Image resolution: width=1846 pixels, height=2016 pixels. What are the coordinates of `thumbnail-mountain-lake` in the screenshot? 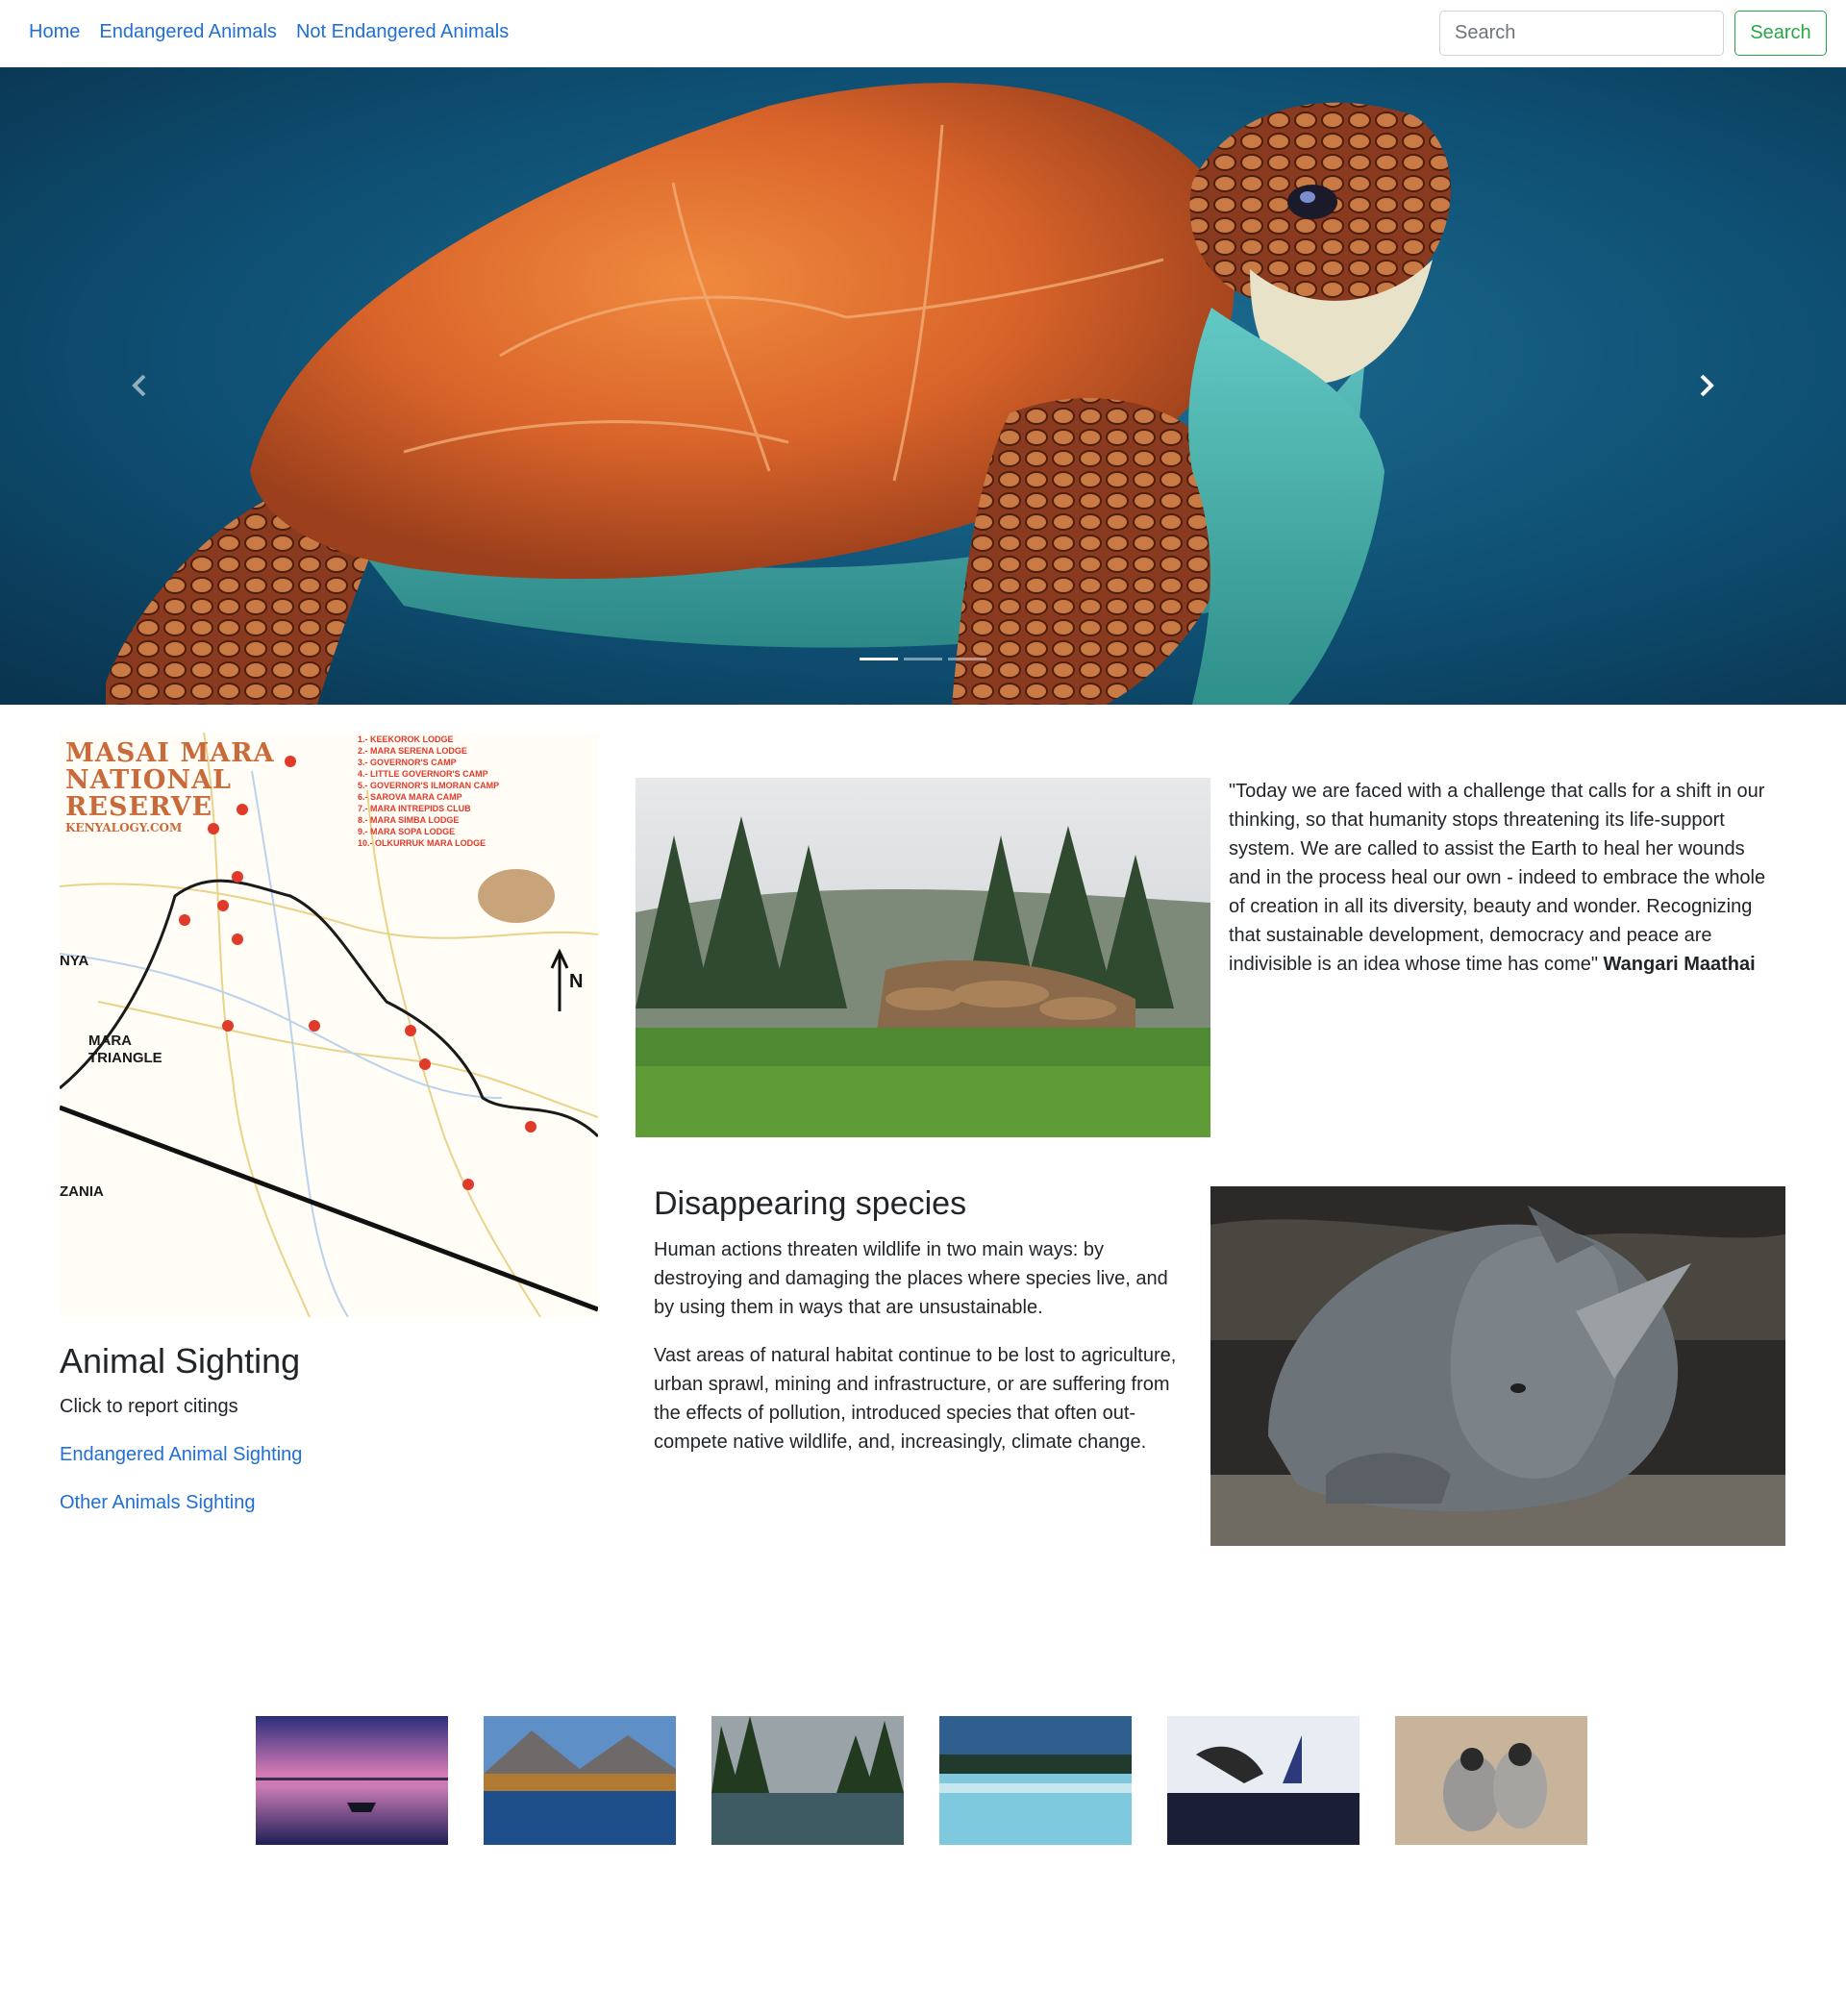 It's located at (580, 1780).